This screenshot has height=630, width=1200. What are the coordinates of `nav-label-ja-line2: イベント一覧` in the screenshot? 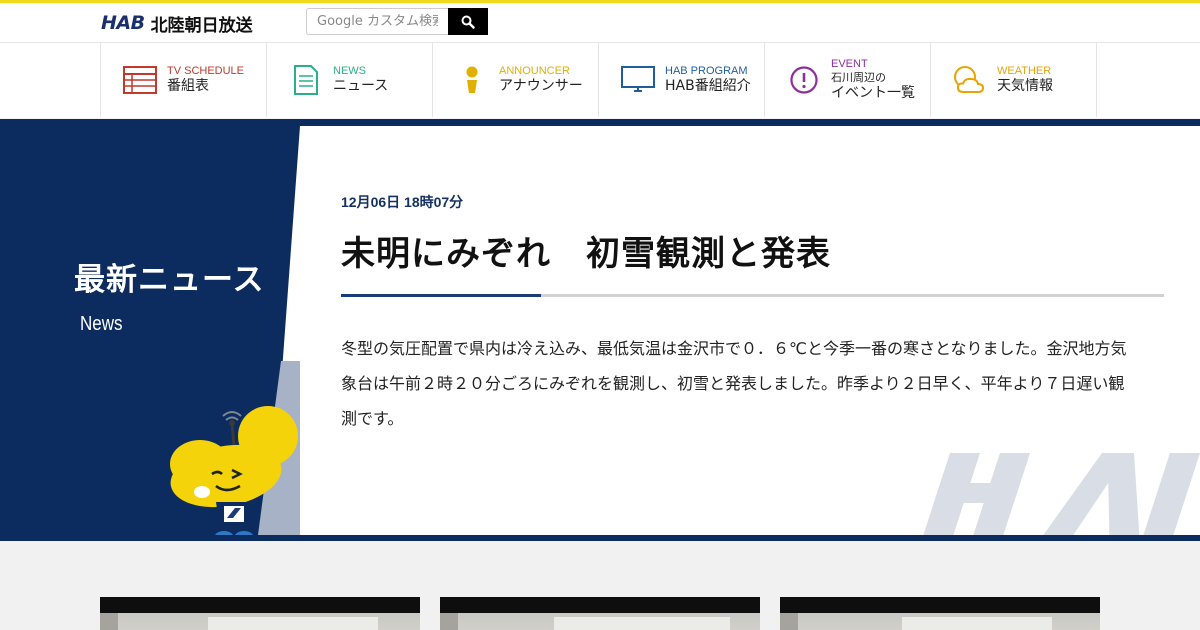 It's located at (873, 93).